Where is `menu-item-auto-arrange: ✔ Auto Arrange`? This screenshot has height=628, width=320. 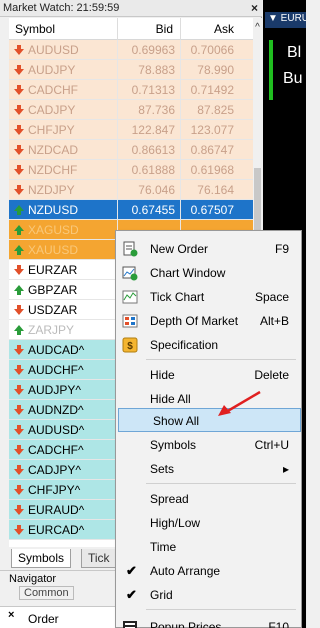 menu-item-auto-arrange: ✔ Auto Arrange is located at coordinates (208, 571).